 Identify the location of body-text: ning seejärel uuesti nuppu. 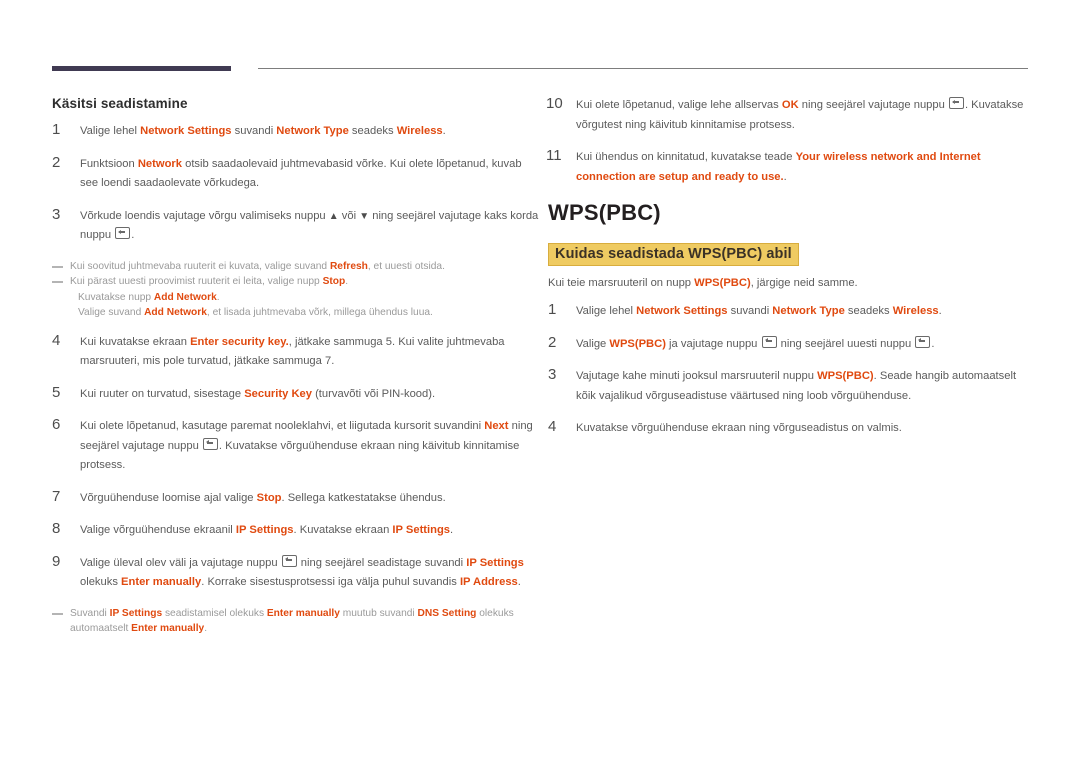
(846, 343).